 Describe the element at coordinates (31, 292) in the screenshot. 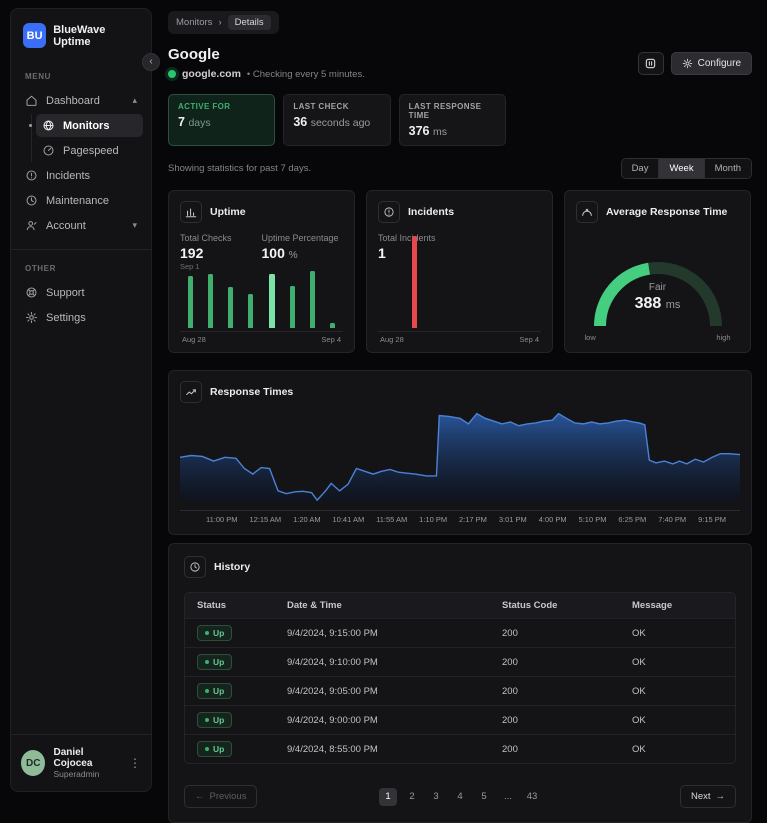

I see `lifebuoy-icon` at that location.